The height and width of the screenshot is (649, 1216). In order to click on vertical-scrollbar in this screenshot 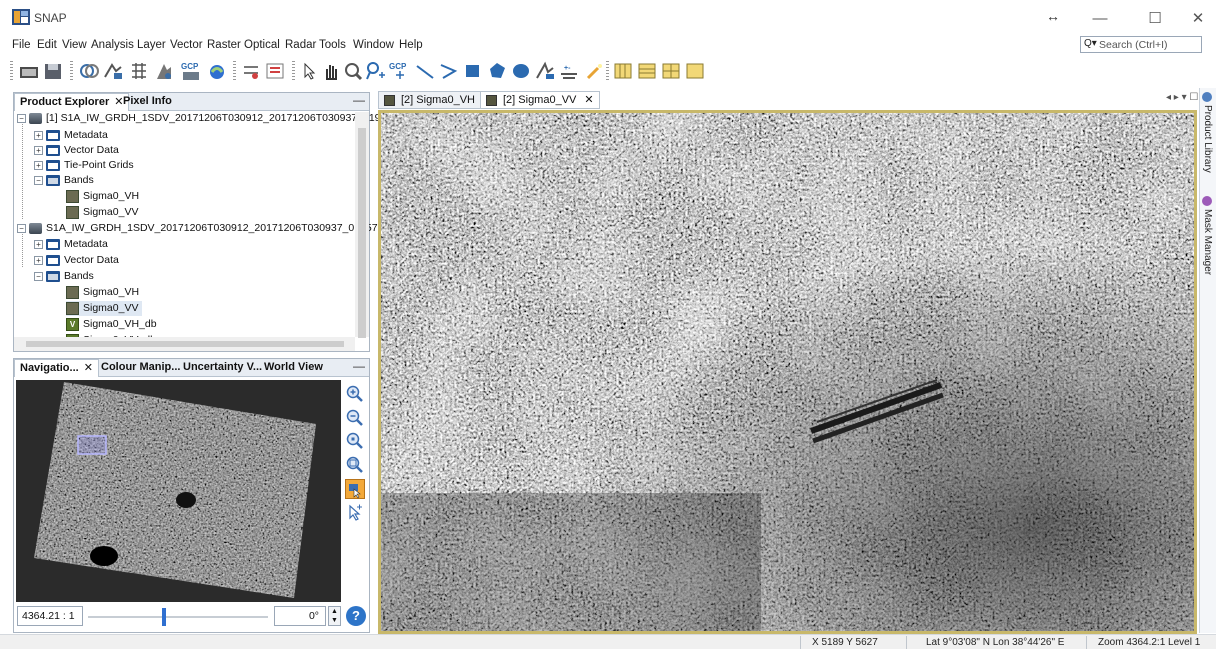, I will do `click(362, 225)`.